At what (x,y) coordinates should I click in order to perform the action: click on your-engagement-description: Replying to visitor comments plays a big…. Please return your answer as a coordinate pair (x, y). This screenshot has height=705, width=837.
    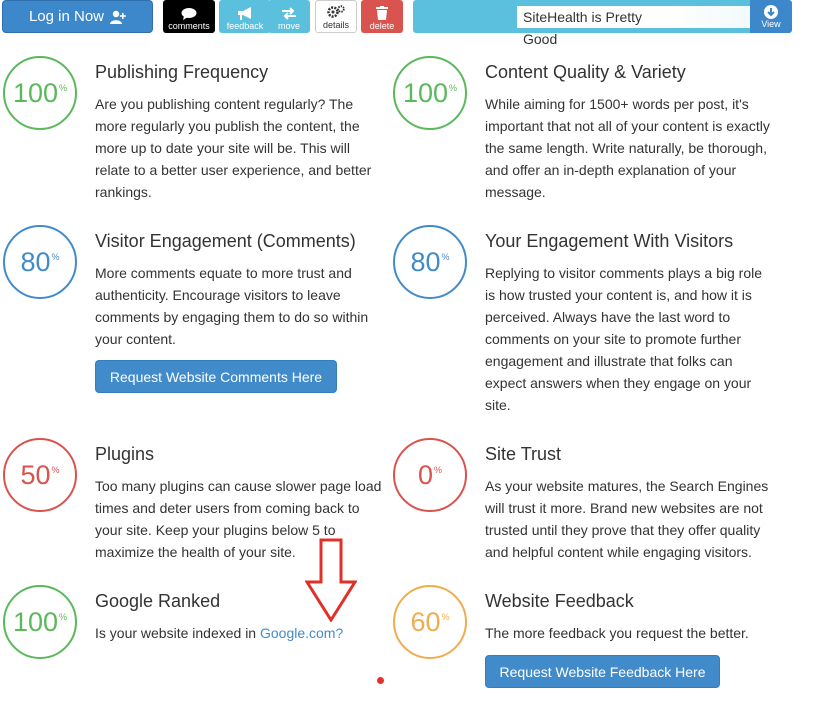
    Looking at the image, I should click on (624, 339).